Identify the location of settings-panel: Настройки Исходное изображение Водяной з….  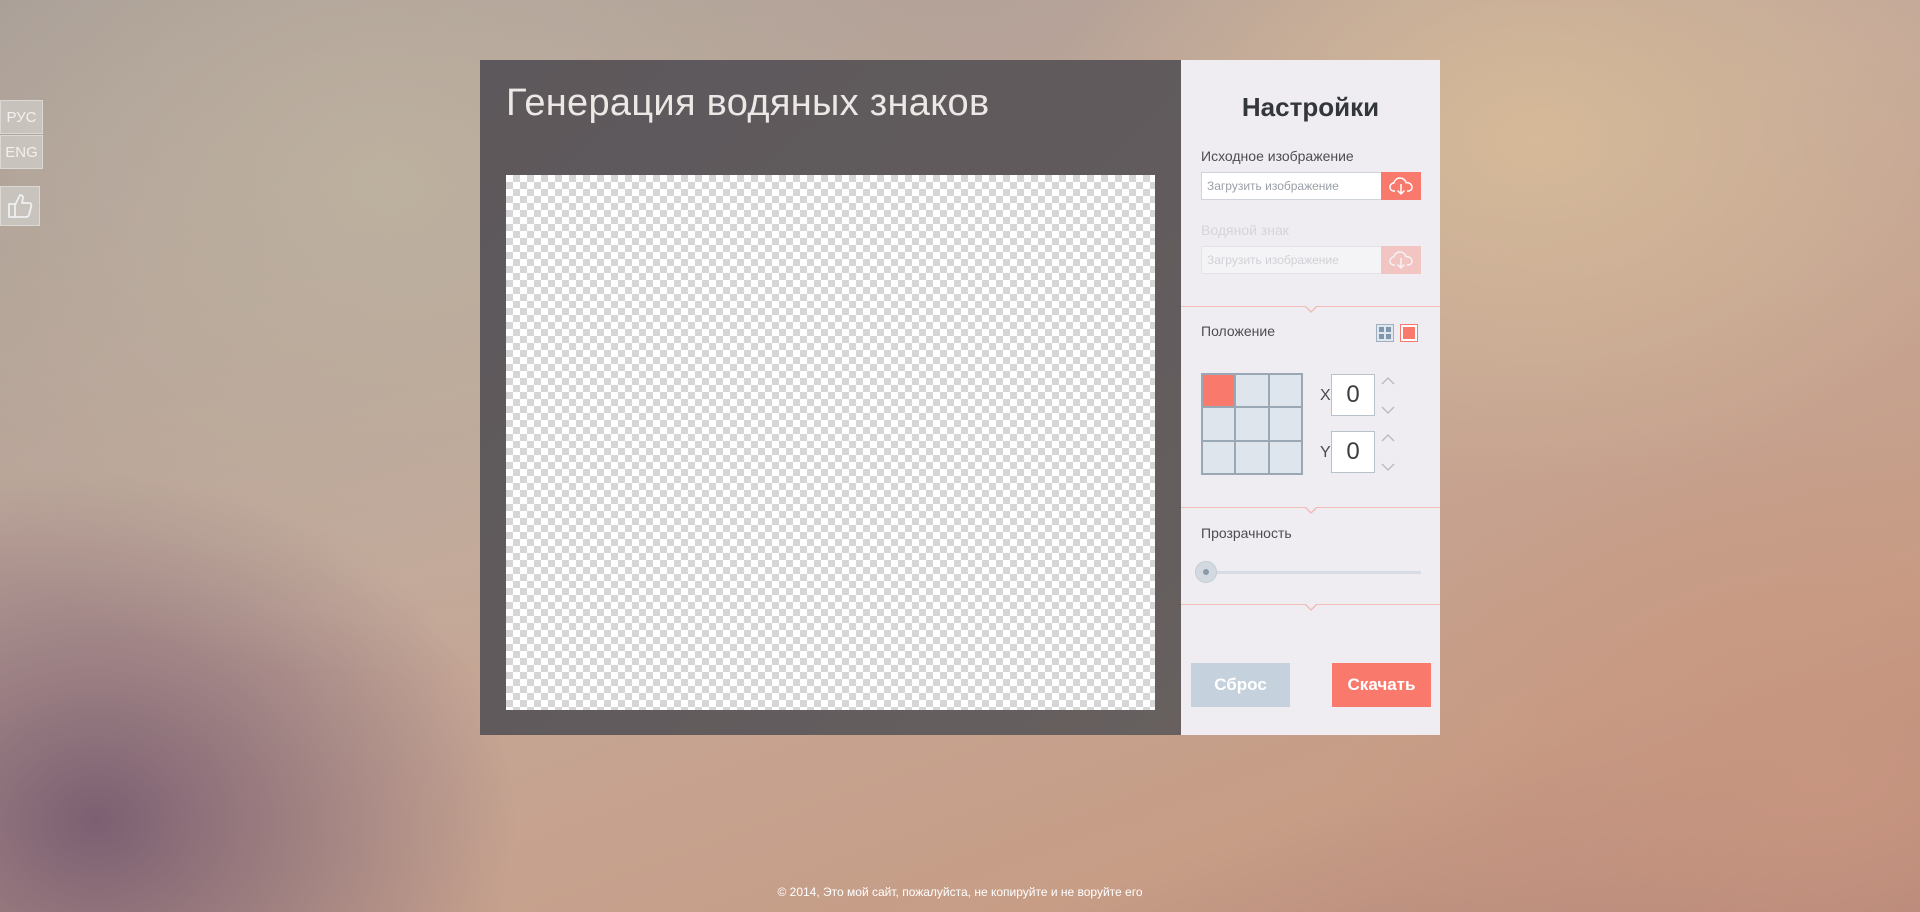
(1310, 397).